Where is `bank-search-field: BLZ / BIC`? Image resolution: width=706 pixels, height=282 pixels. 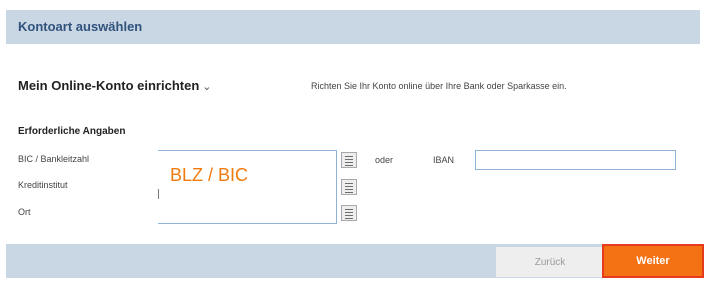 bank-search-field: BLZ / BIC is located at coordinates (247, 187).